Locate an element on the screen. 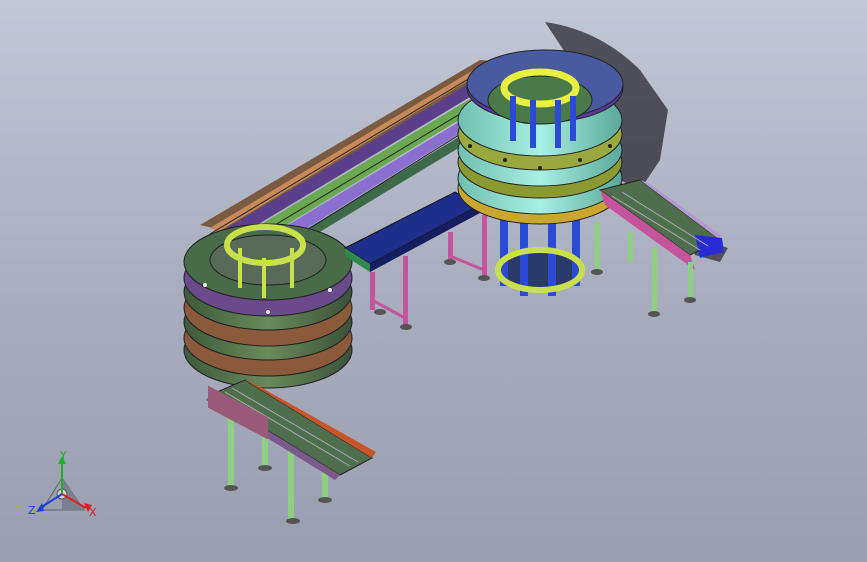 The image size is (867, 562). coordinate-triad: Y X Z is located at coordinates (62, 484).